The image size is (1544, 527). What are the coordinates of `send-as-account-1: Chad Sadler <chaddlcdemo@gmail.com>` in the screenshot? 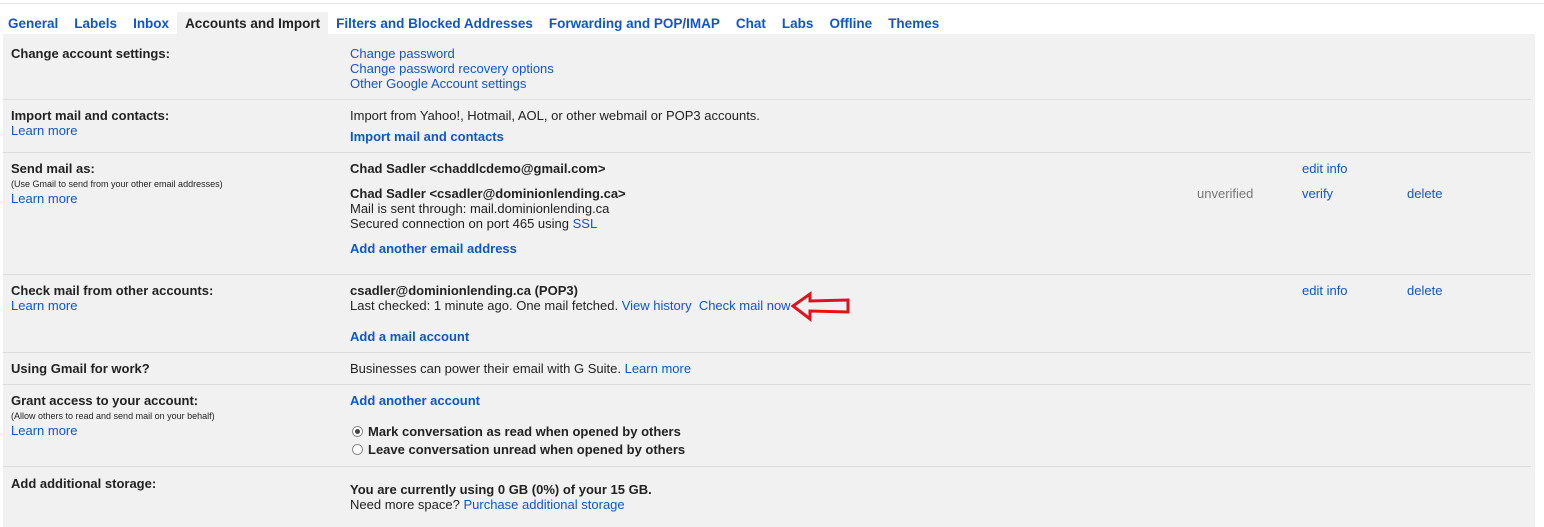 It's located at (478, 168).